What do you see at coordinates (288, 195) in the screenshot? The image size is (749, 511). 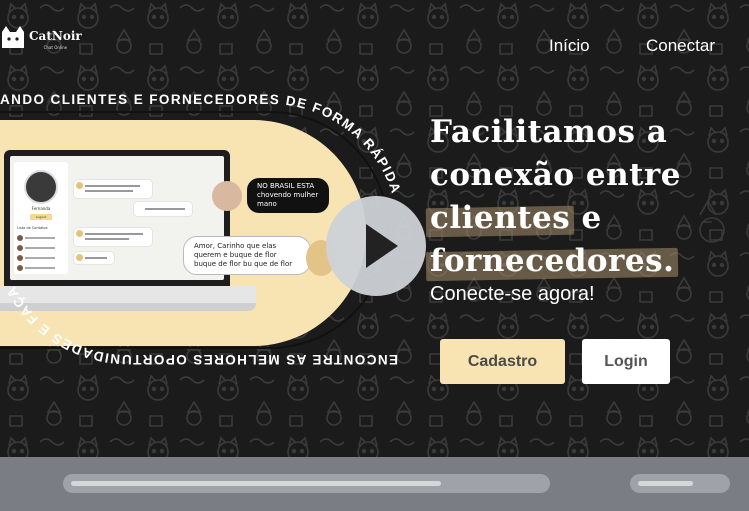 I see `chat-bubble-dark: NO BRASIL ESTA chovendo mulher mano` at bounding box center [288, 195].